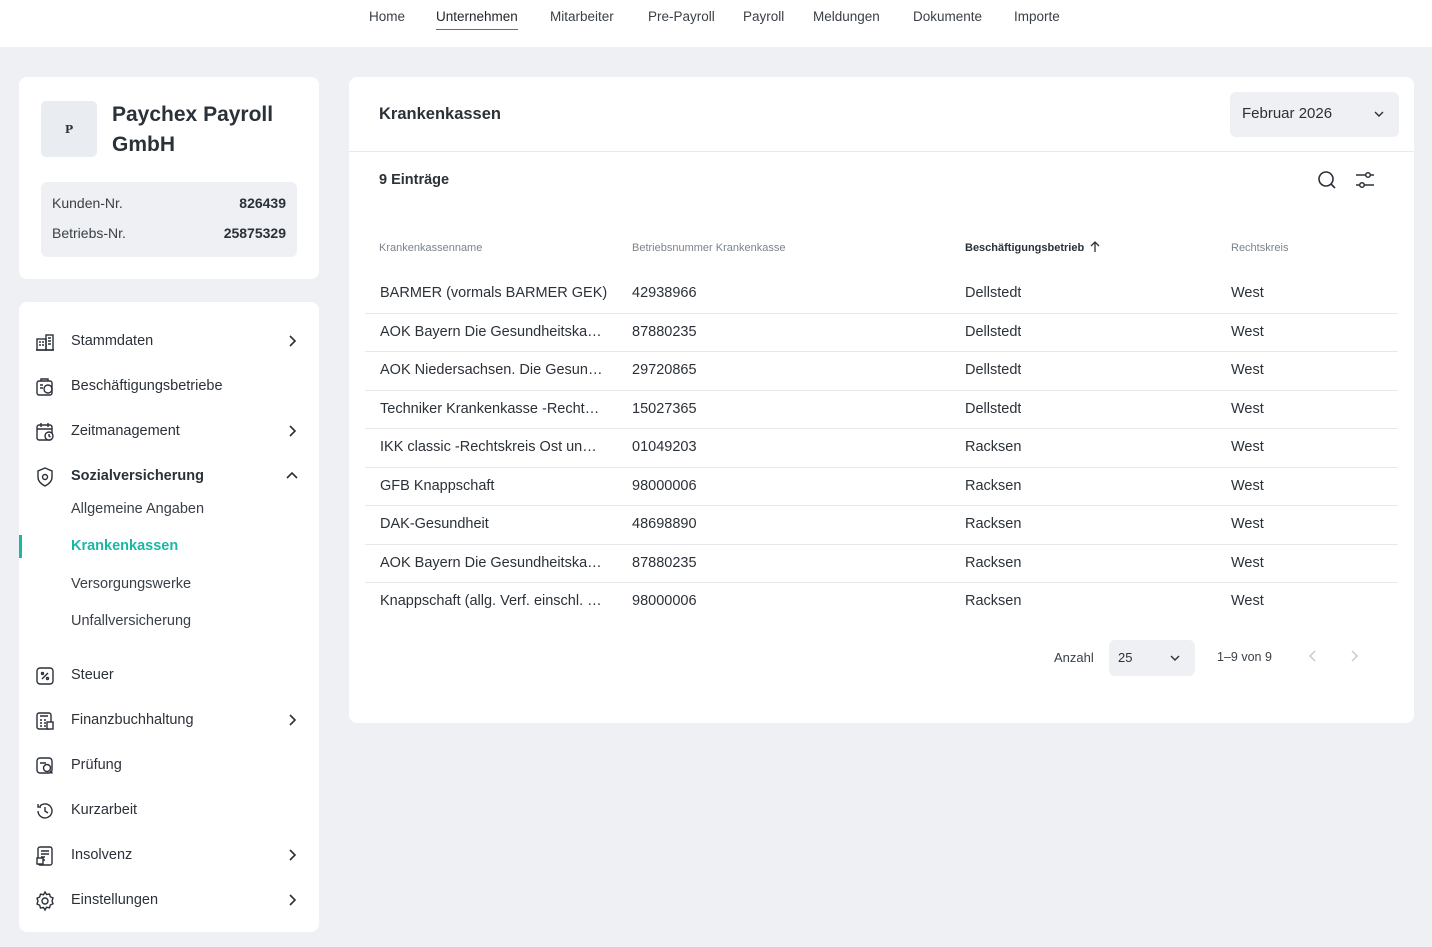 The image size is (1432, 947). Describe the element at coordinates (147, 386) in the screenshot. I see `sidebar-item-label: Beschäftigungsbetriebe` at that location.